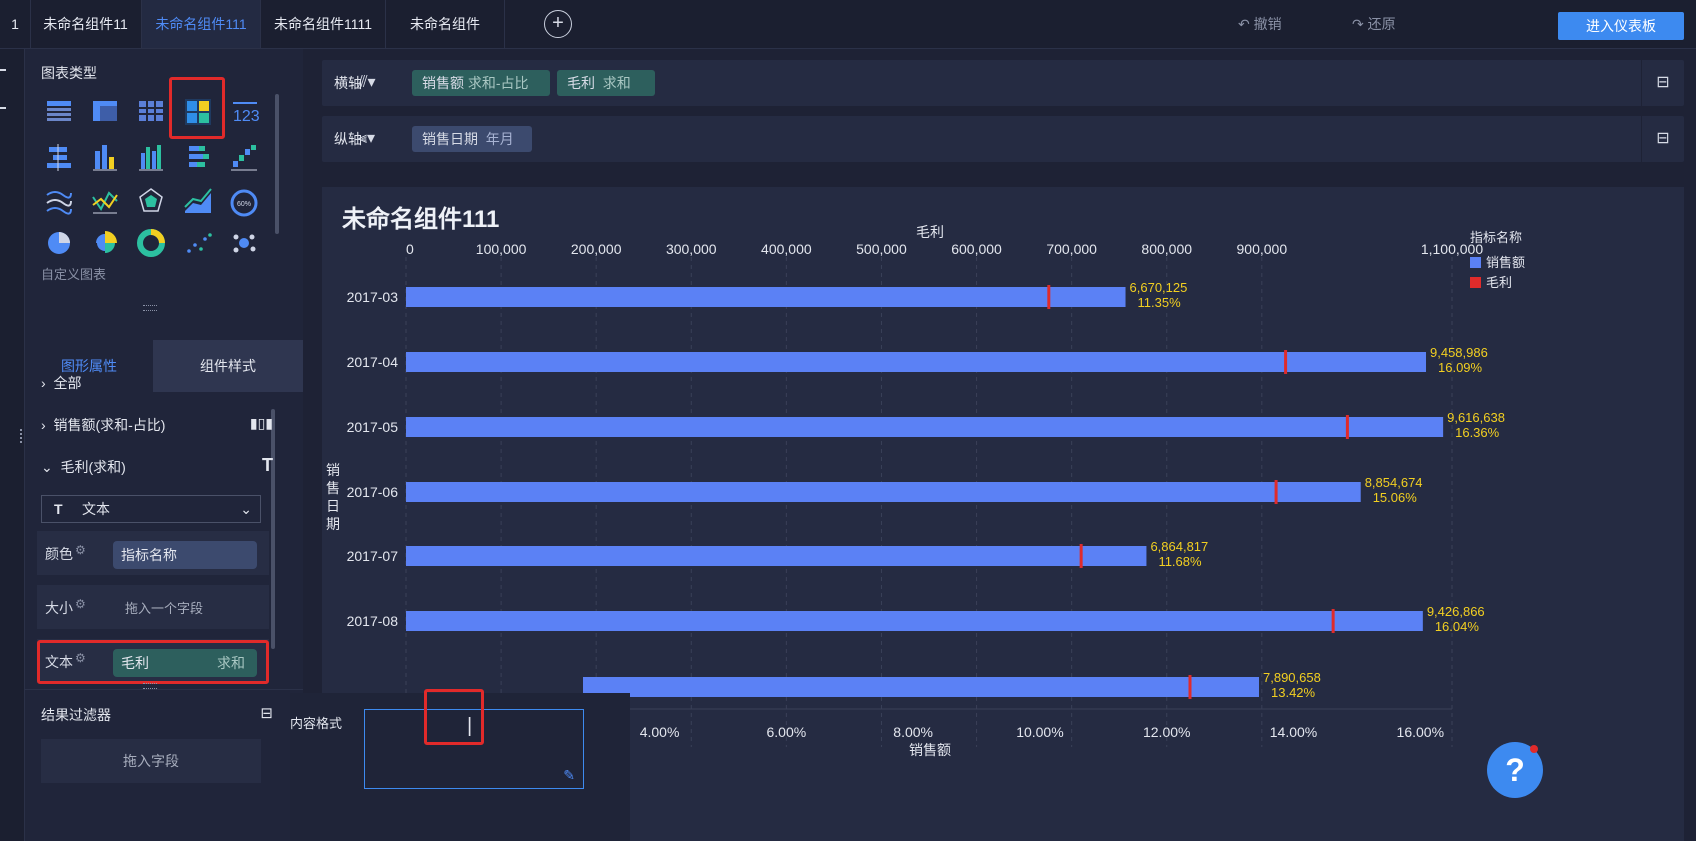 The image size is (1696, 841). What do you see at coordinates (151, 243) in the screenshot?
I see `donut-icon` at bounding box center [151, 243].